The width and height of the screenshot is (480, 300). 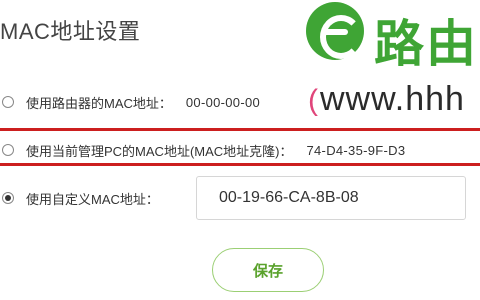 I want to click on pc-mac-value: 74-D4-35-9F-D3, so click(x=356, y=150).